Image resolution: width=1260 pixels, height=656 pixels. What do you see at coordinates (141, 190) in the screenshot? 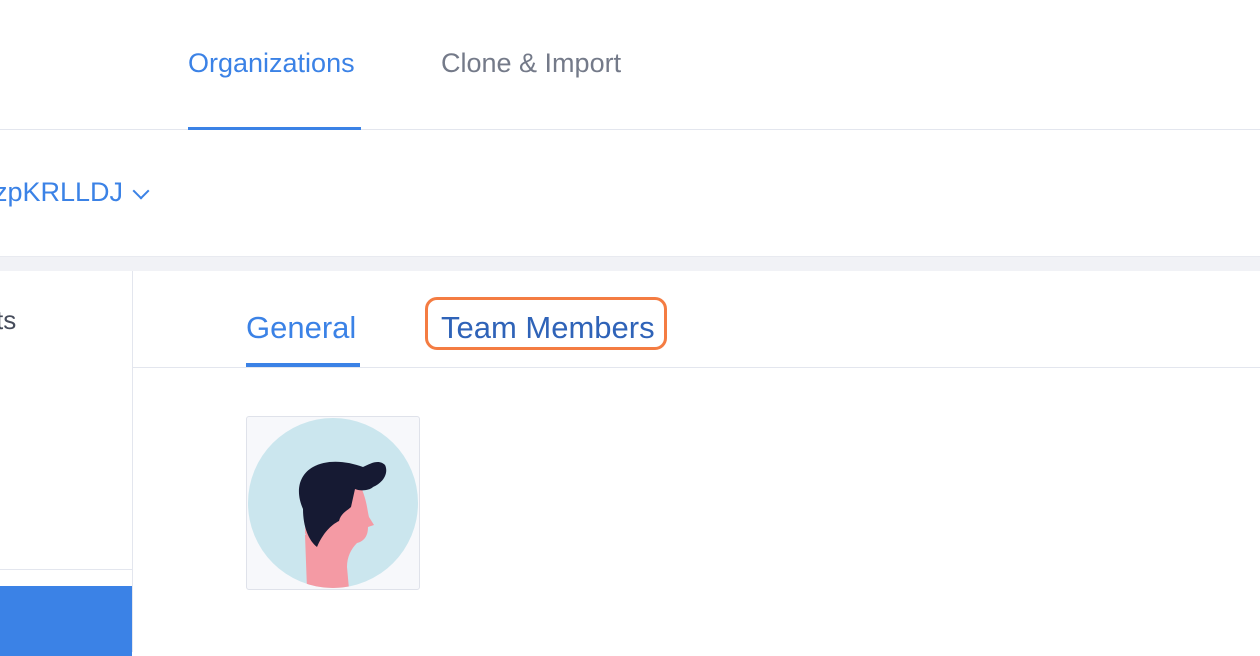
I see `chevron-down-icon` at bounding box center [141, 190].